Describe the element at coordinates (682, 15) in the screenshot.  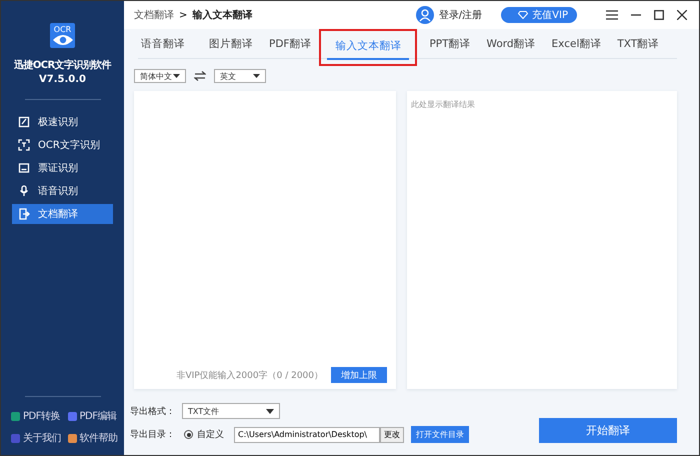
I see `close-icon` at that location.